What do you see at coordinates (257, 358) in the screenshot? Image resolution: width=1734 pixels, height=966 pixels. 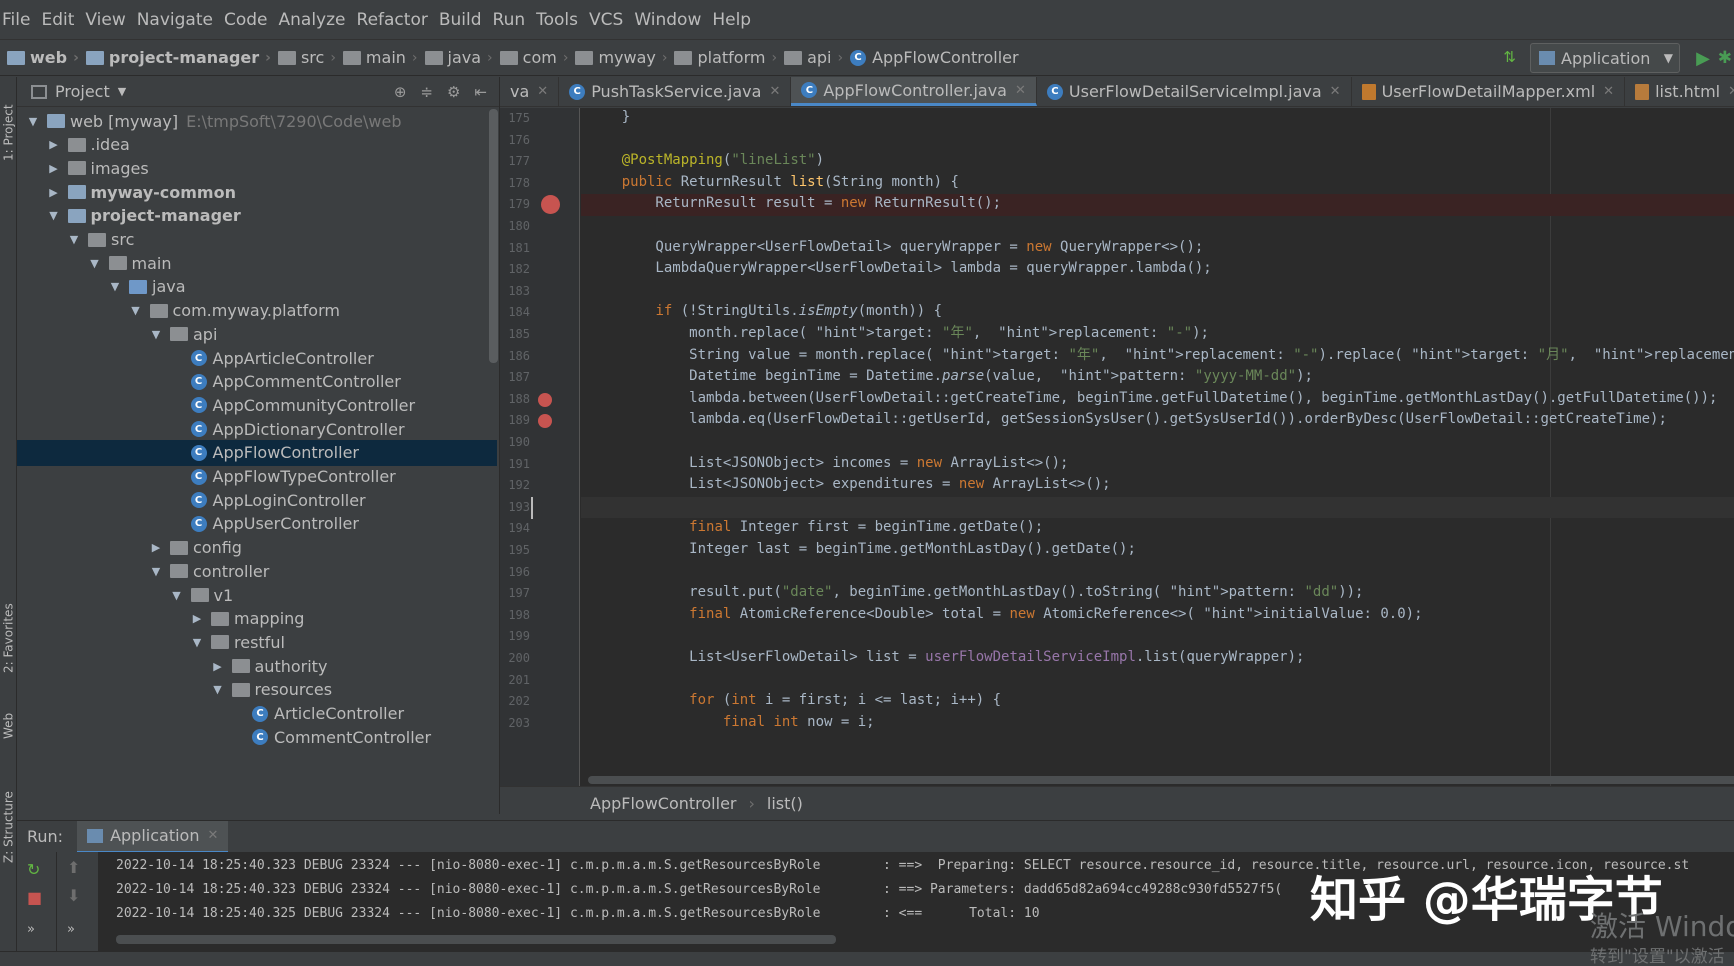 I see `tree-item: C AppArticleController` at bounding box center [257, 358].